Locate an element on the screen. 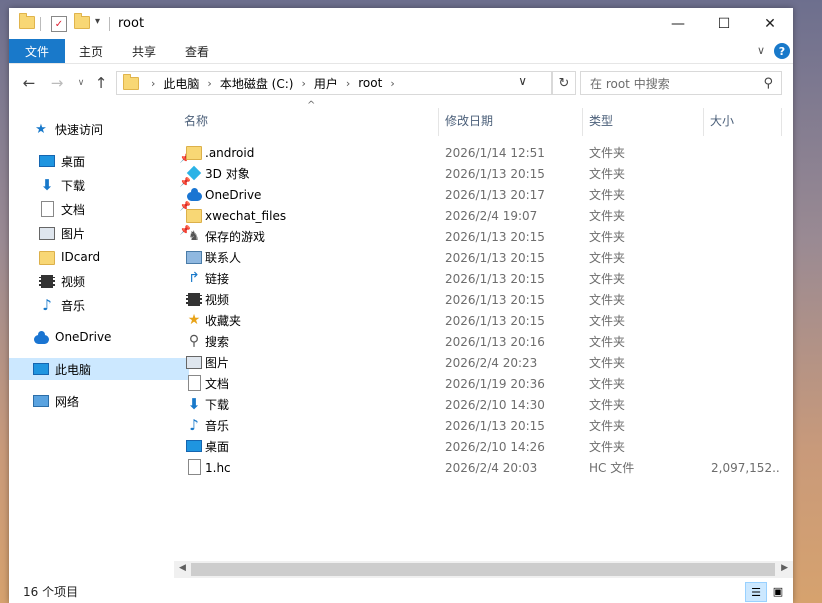  tab-file: 文件 is located at coordinates (37, 51).